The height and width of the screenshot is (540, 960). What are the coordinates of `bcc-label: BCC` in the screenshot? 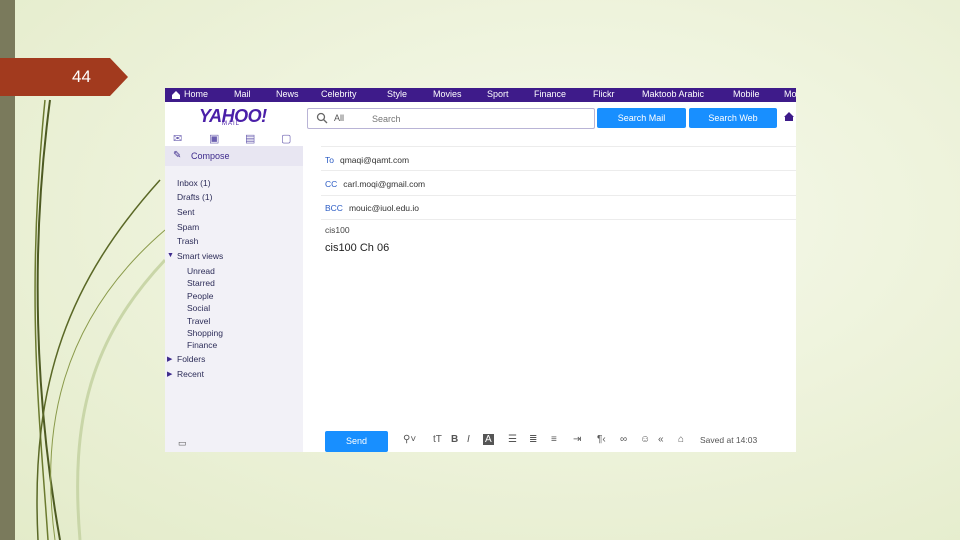 It's located at (334, 208).